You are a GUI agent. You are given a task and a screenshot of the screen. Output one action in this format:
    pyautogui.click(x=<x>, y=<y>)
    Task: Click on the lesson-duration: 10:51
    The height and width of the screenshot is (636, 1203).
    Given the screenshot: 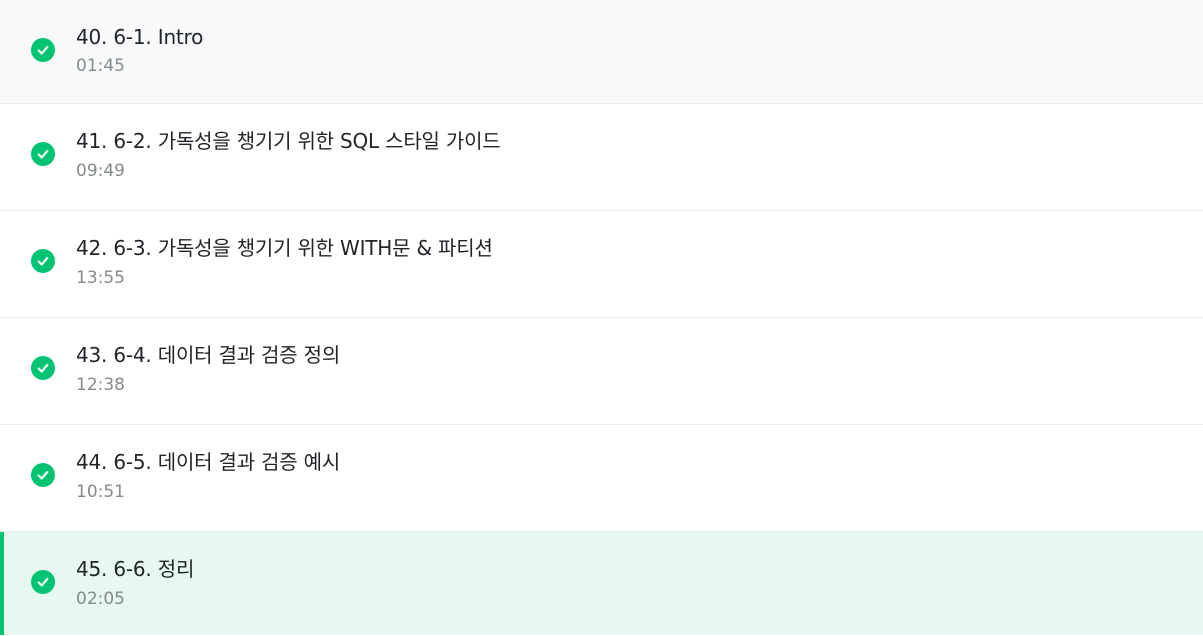 What is the action you would take?
    pyautogui.click(x=100, y=492)
    